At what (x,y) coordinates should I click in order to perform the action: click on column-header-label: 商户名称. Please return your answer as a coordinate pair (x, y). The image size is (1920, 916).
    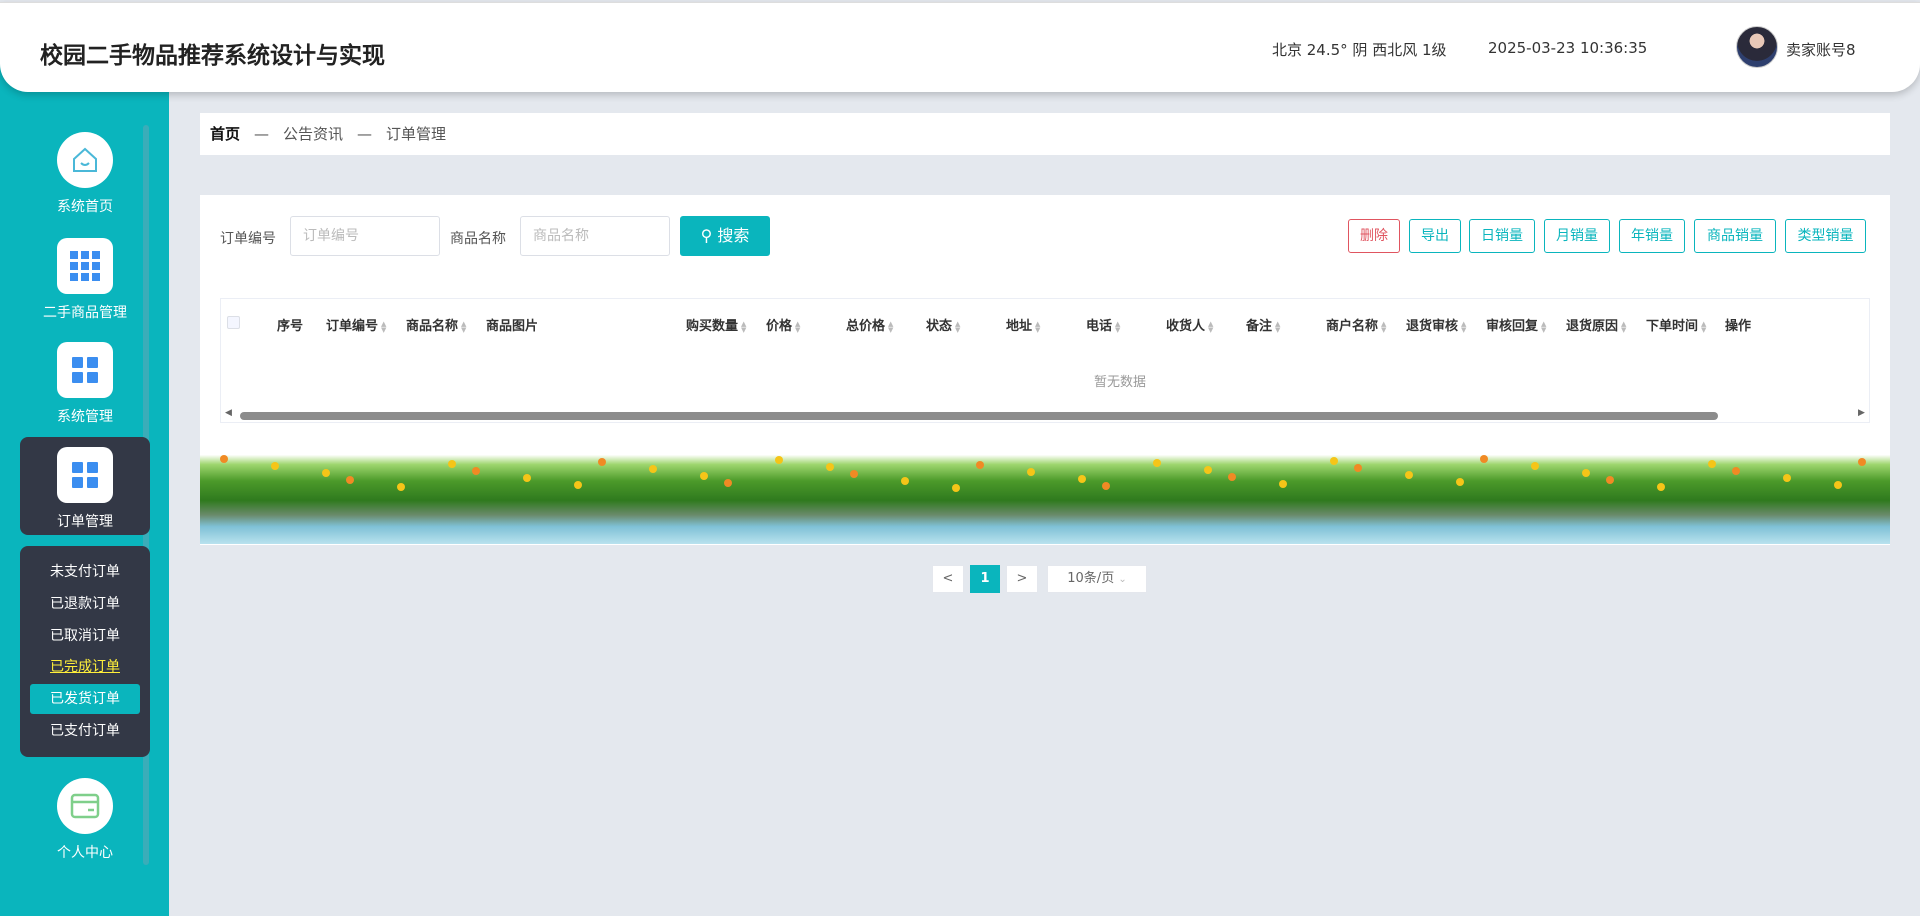
    Looking at the image, I should click on (1352, 326).